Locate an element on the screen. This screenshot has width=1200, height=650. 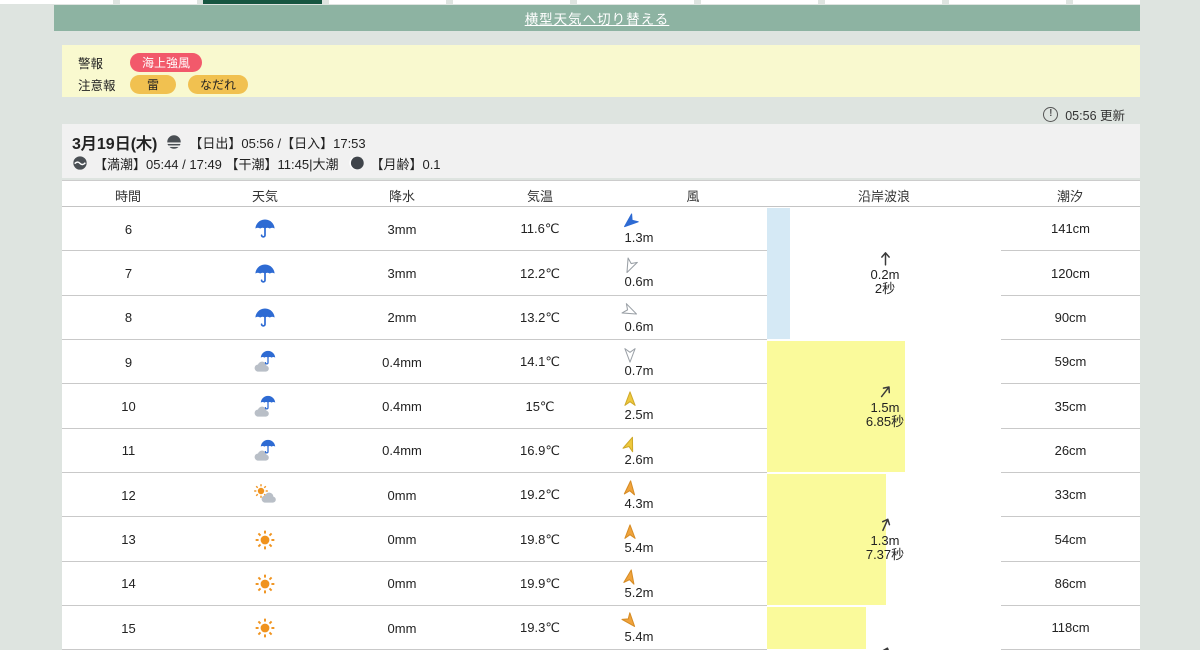
updated-time: ! 05:56 更新 is located at coordinates (1084, 114).